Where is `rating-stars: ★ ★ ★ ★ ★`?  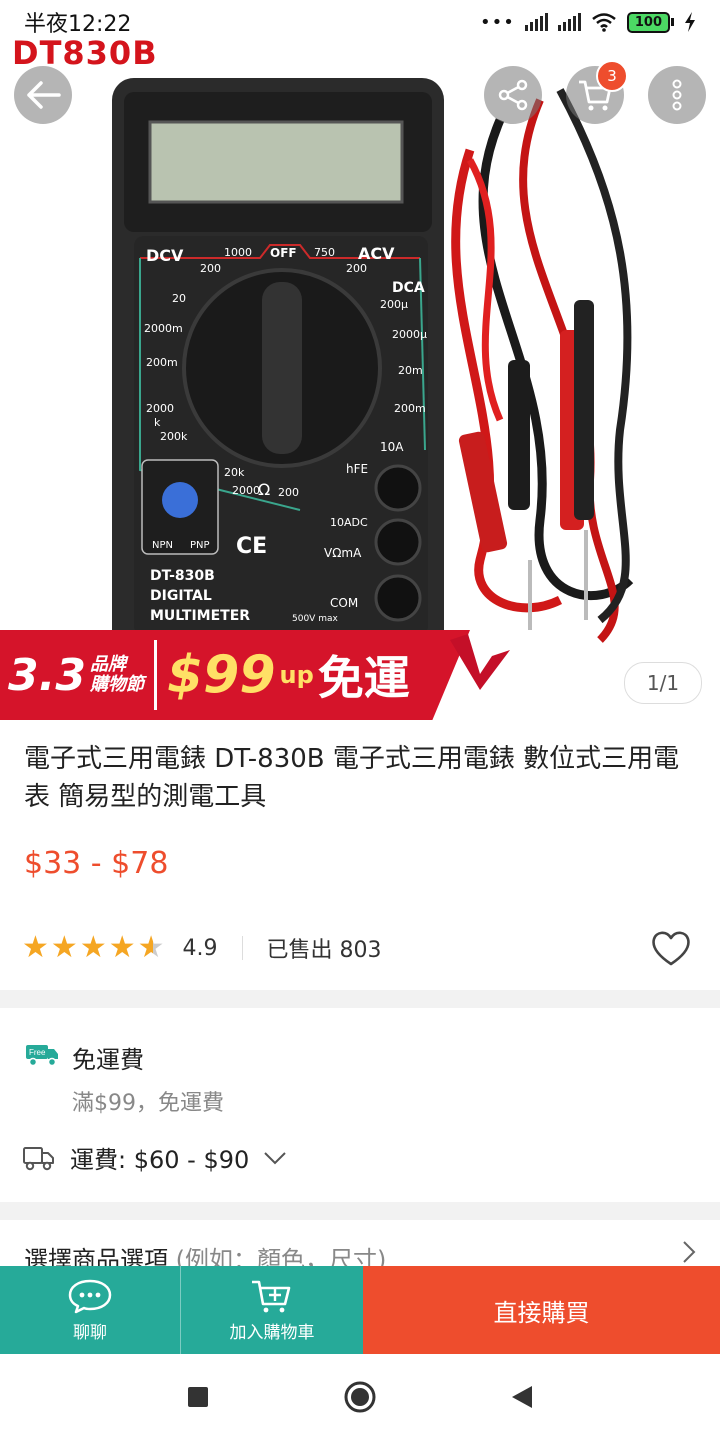 rating-stars: ★ ★ ★ ★ ★ is located at coordinates (93, 948).